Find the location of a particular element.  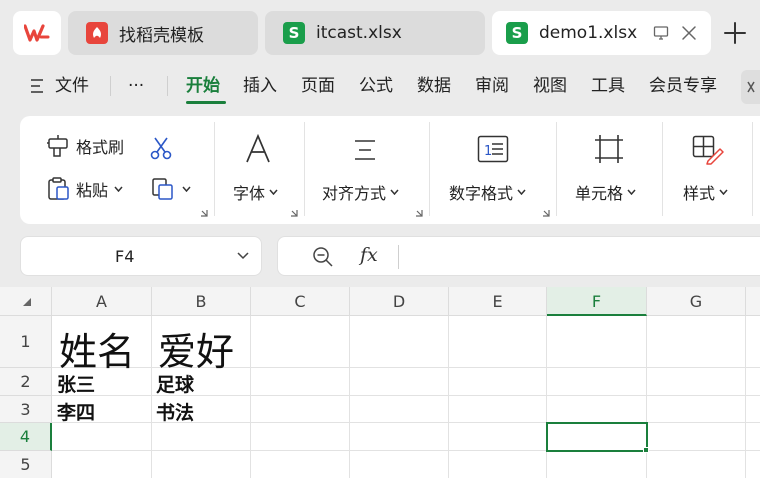

new-tab-plus-icon is located at coordinates (735, 33).